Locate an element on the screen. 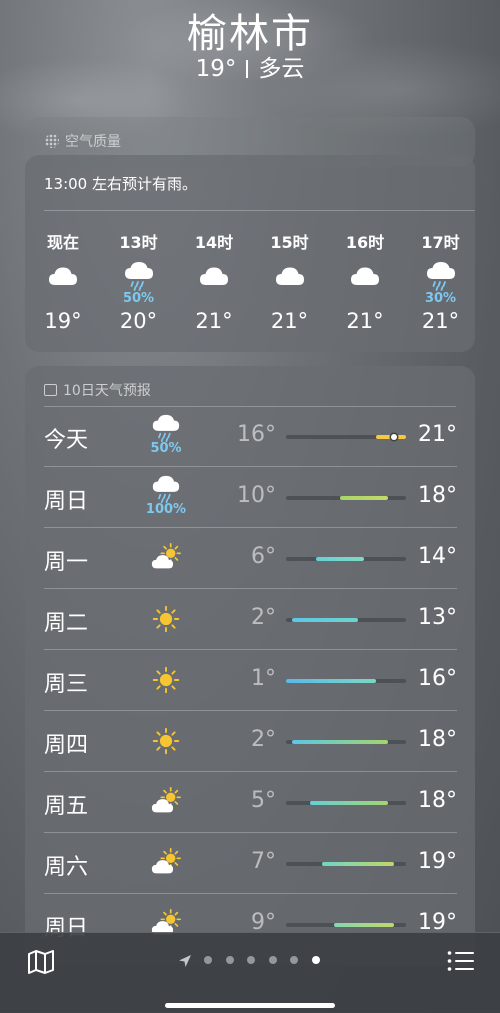 The width and height of the screenshot is (500, 1013). ten-day-title: 10日天气预报 is located at coordinates (107, 391).